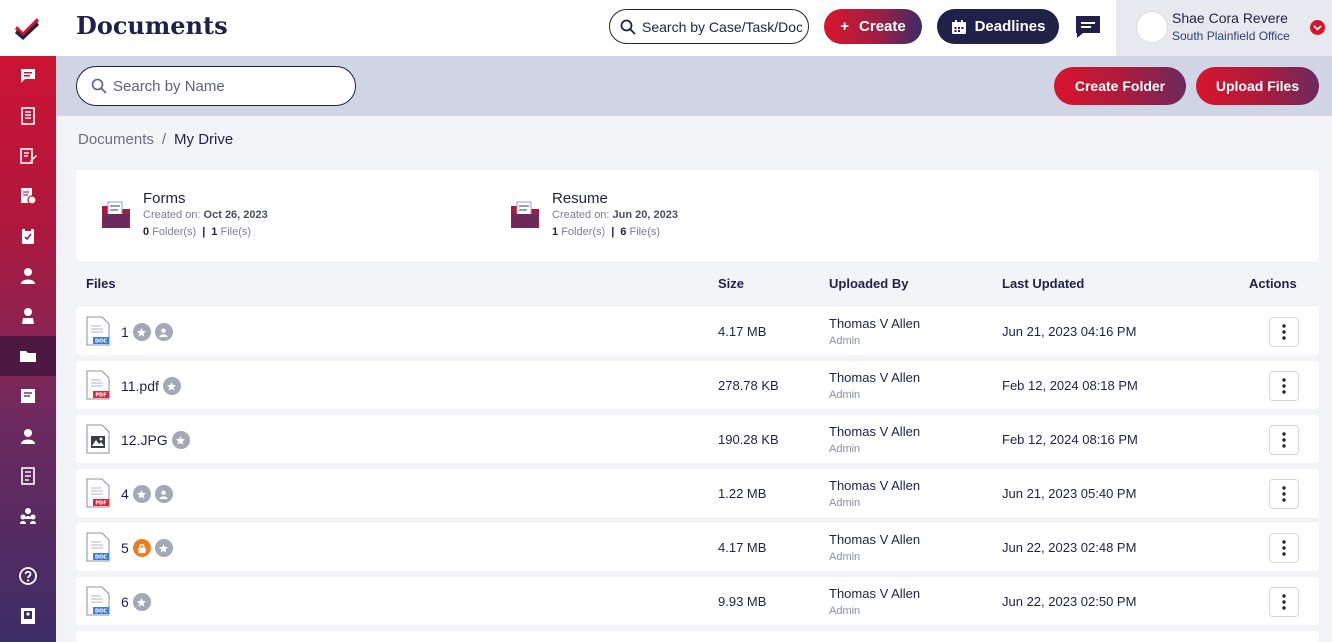 The width and height of the screenshot is (1332, 642). What do you see at coordinates (1043, 283) in the screenshot?
I see `column-header-last-updated: Last Updated` at bounding box center [1043, 283].